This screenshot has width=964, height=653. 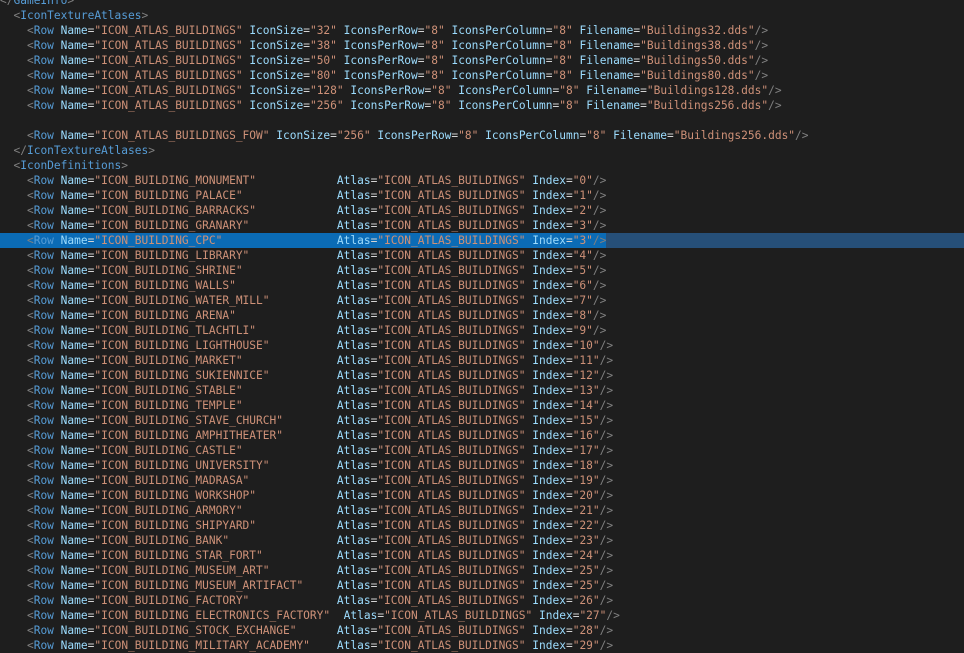 What do you see at coordinates (81, 15) in the screenshot?
I see `tag-name: IconTextureAtlases` at bounding box center [81, 15].